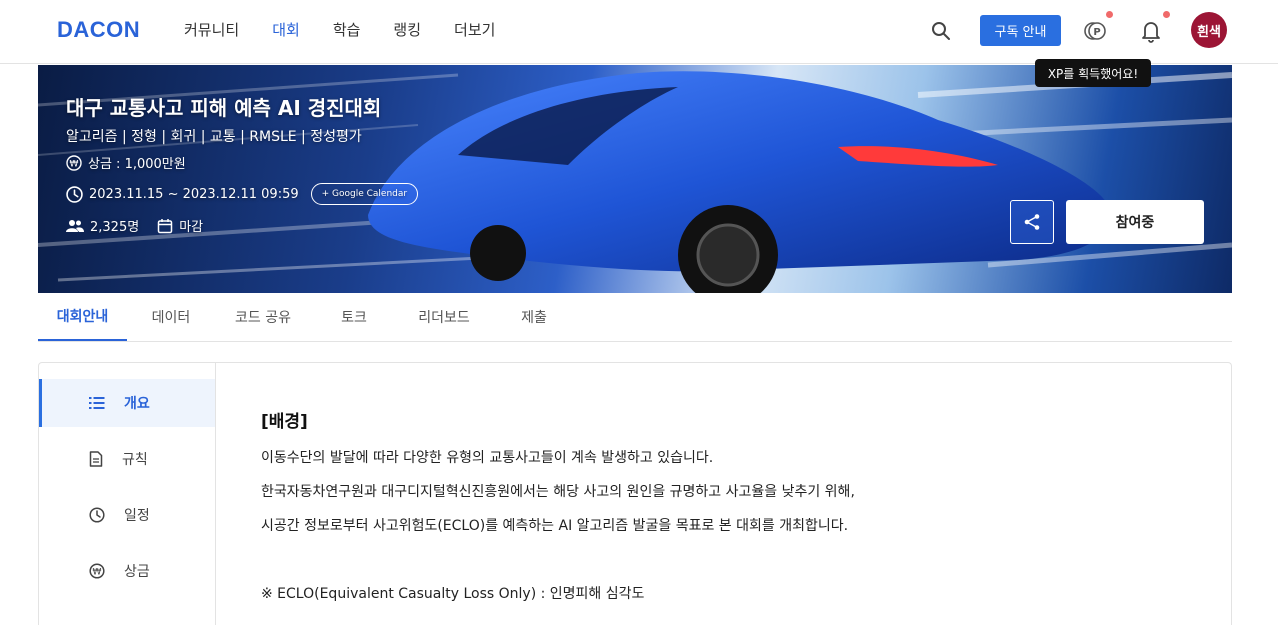  I want to click on sidebar-item-overview: 개요, so click(127, 403).